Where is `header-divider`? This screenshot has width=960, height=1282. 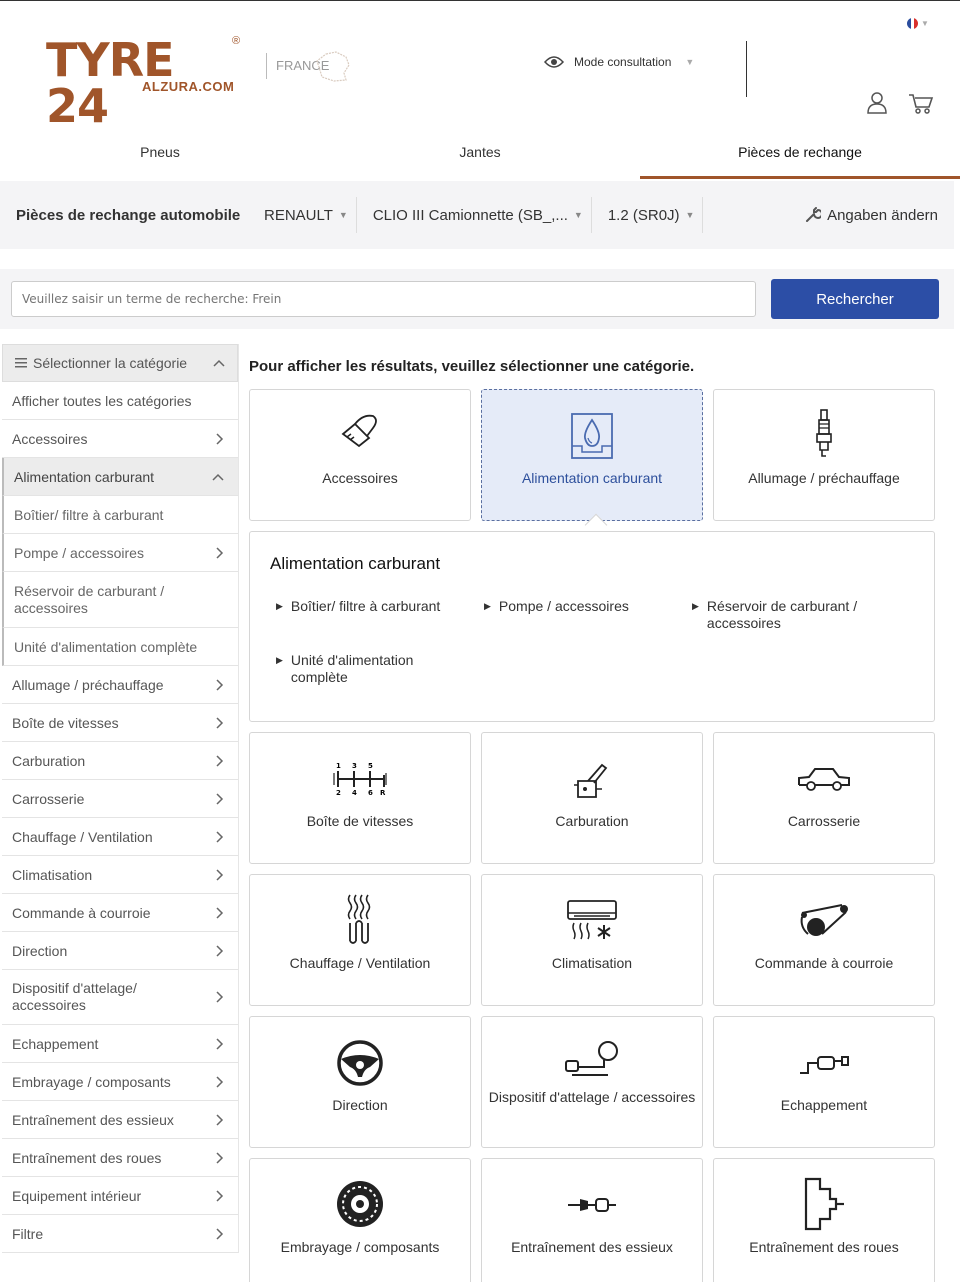
header-divider is located at coordinates (746, 69).